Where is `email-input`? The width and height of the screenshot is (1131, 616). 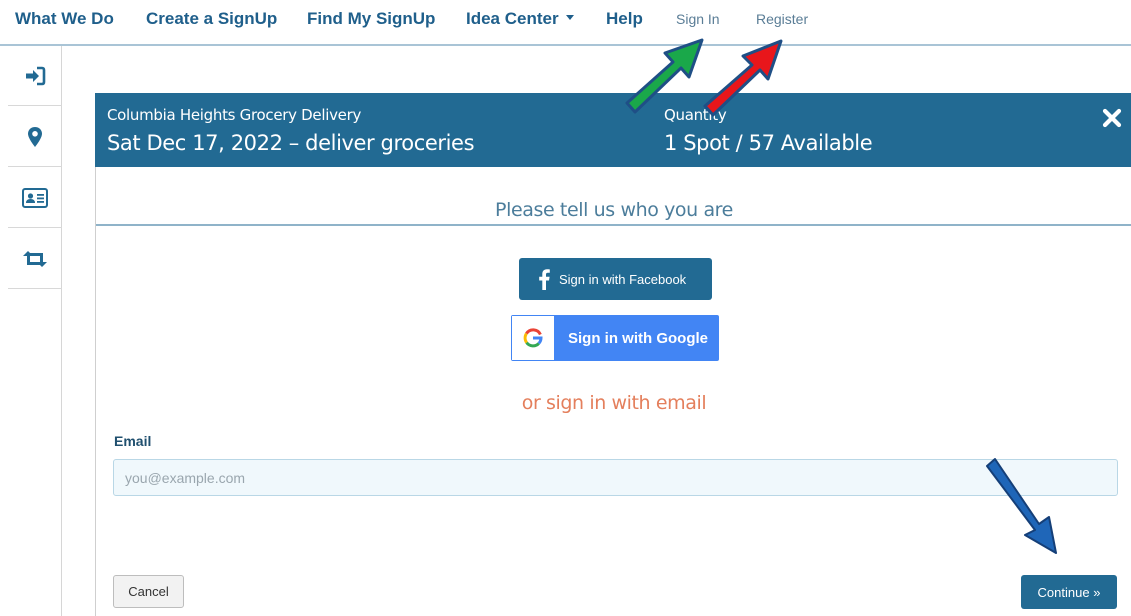 email-input is located at coordinates (615, 477).